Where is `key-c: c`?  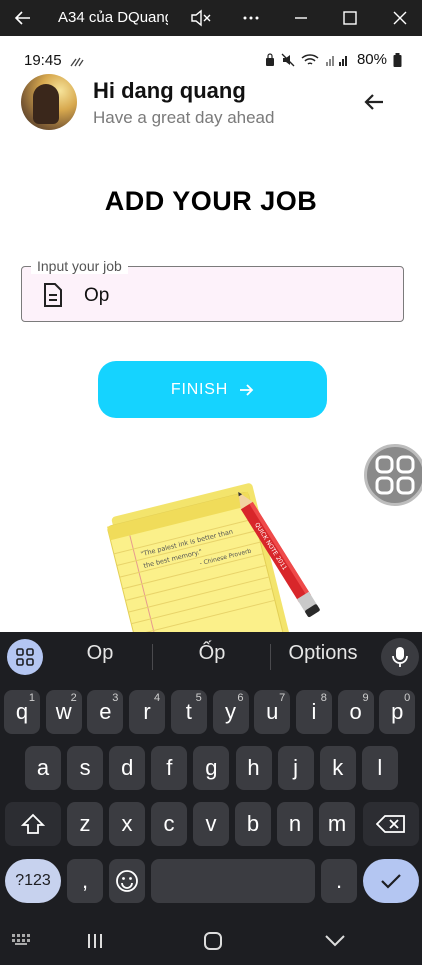 key-c: c is located at coordinates (169, 824).